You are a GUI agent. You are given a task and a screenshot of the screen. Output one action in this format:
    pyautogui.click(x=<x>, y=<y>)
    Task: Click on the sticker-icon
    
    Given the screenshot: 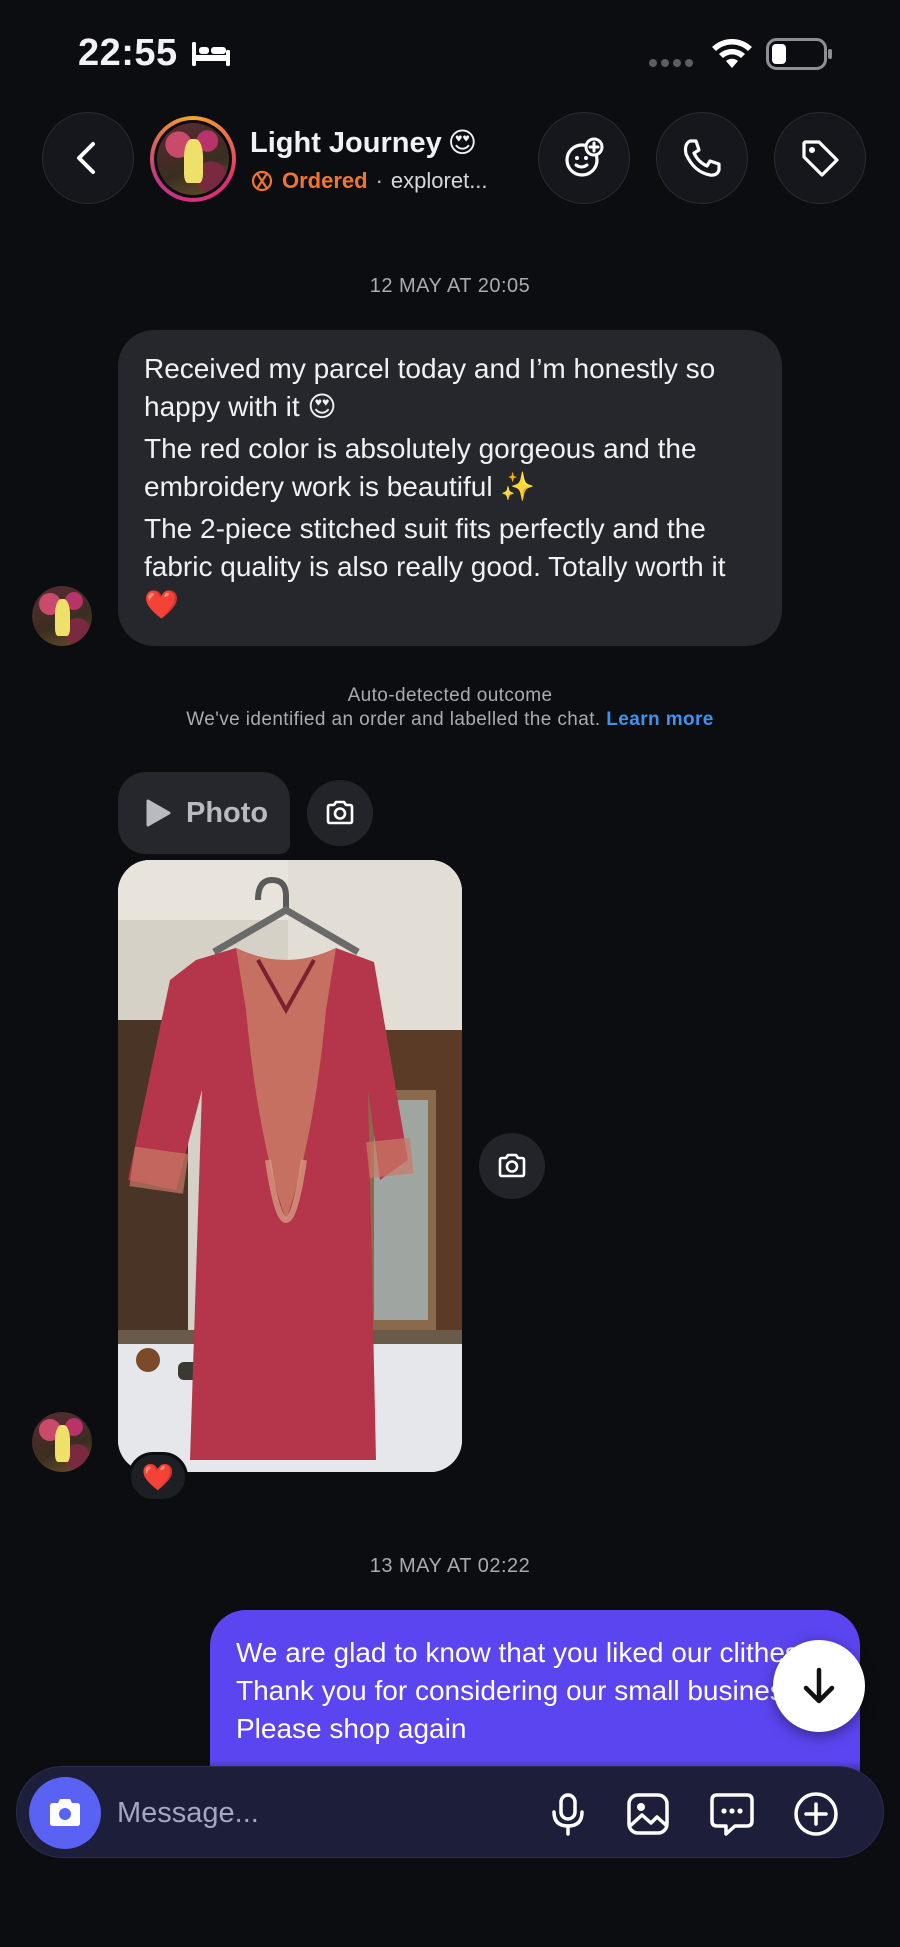 What is the action you would take?
    pyautogui.click(x=732, y=1814)
    